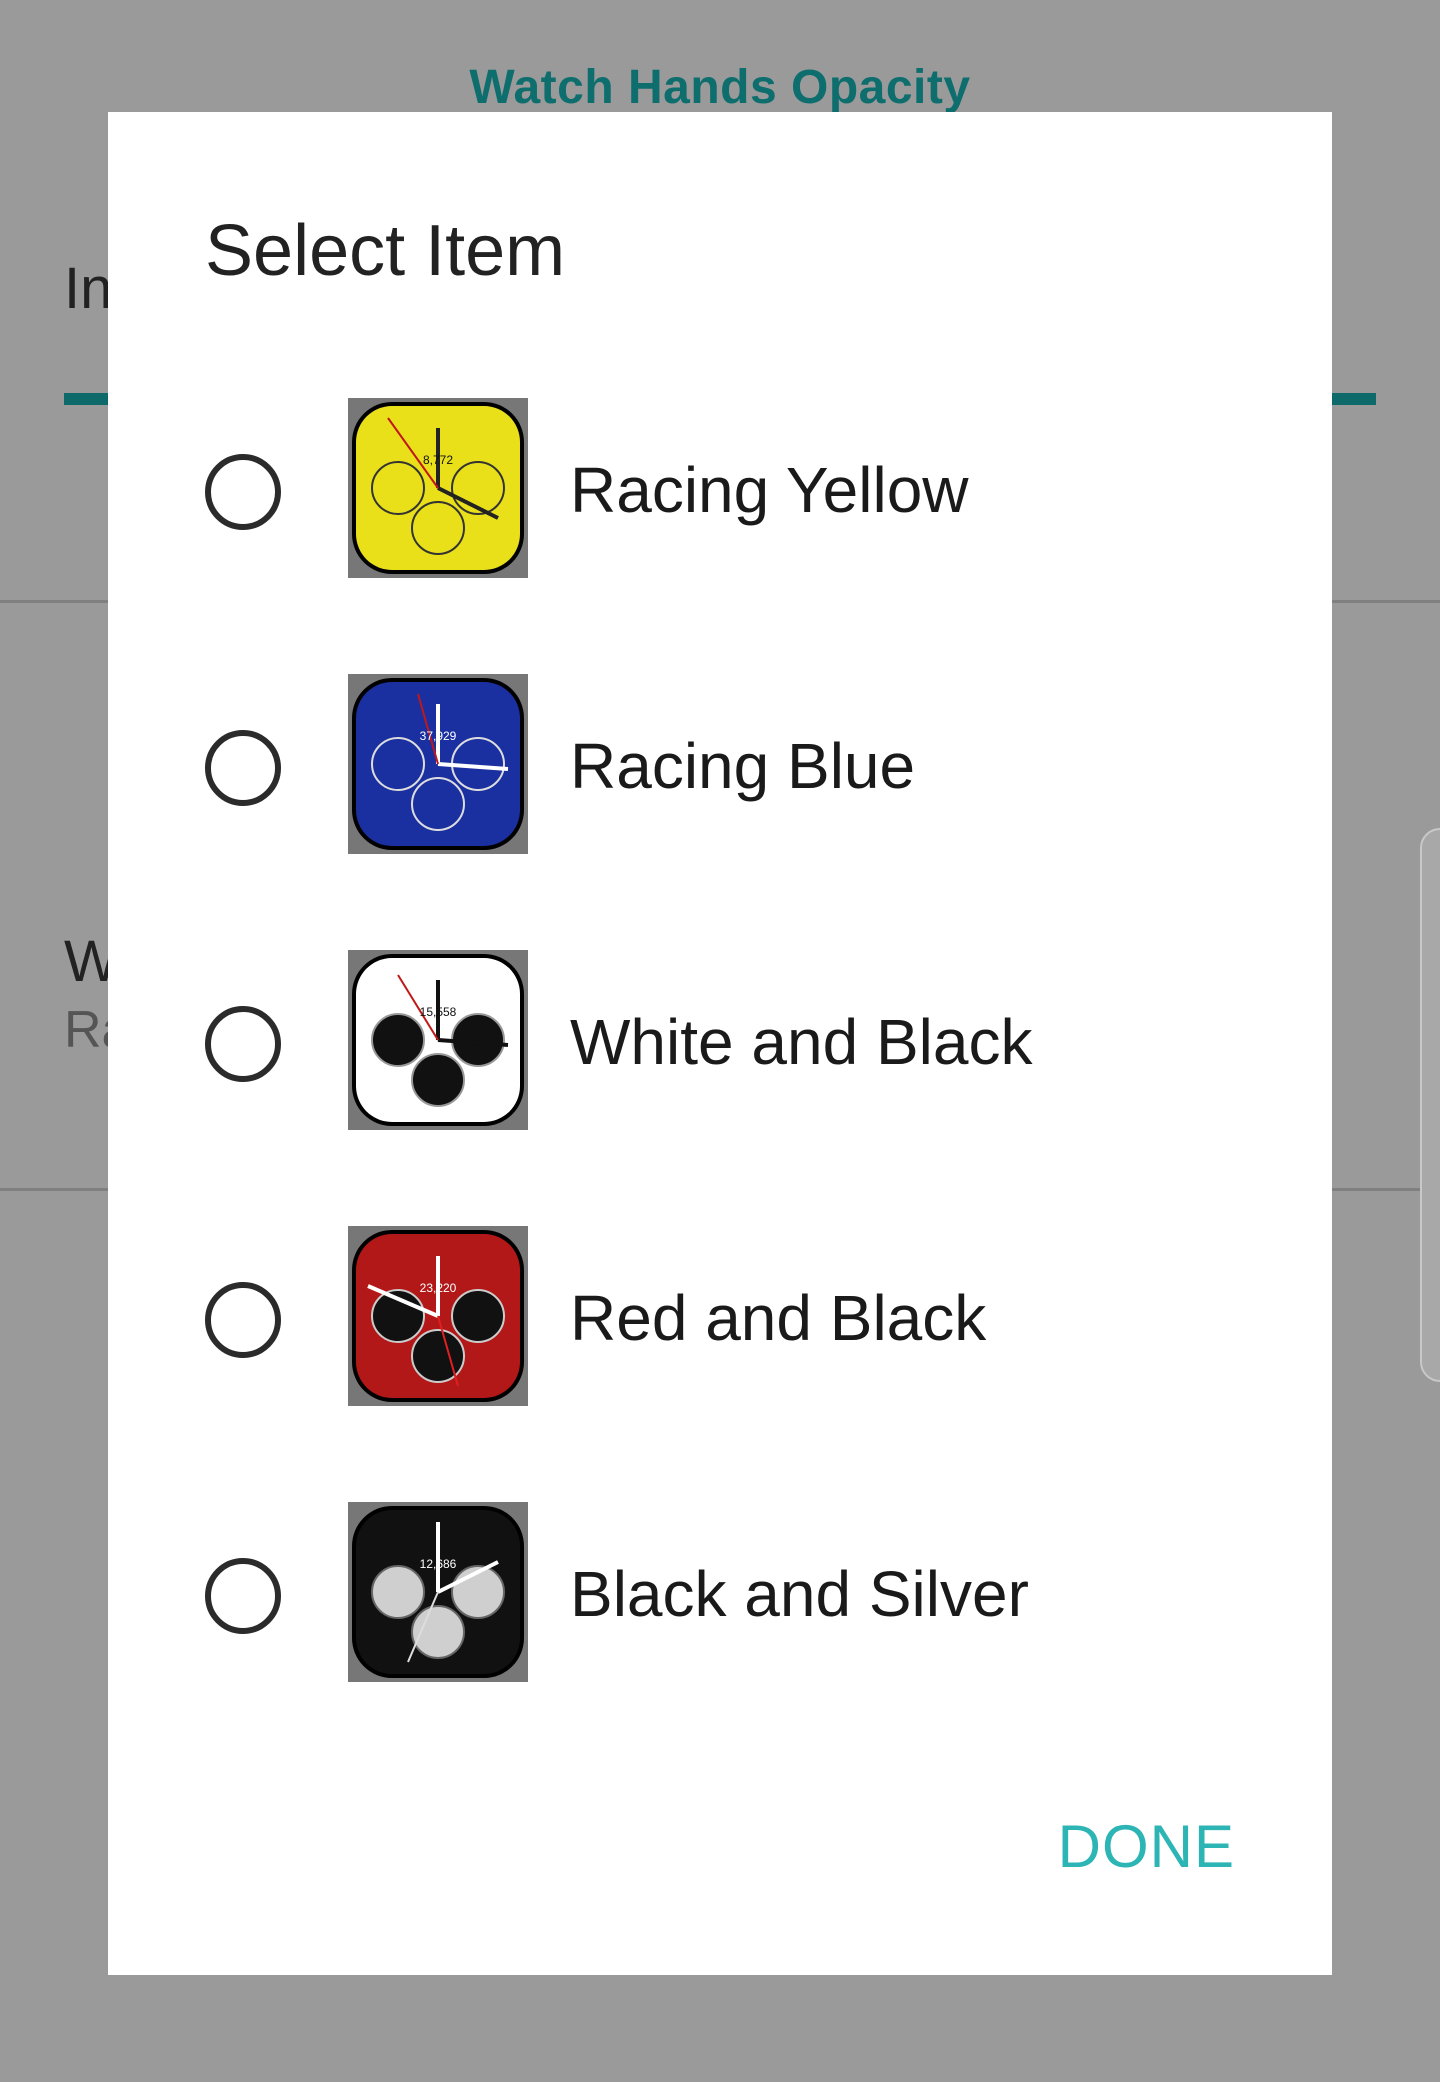 The width and height of the screenshot is (1440, 2082). Describe the element at coordinates (385, 251) in the screenshot. I see `dialog-title: Select Item` at that location.